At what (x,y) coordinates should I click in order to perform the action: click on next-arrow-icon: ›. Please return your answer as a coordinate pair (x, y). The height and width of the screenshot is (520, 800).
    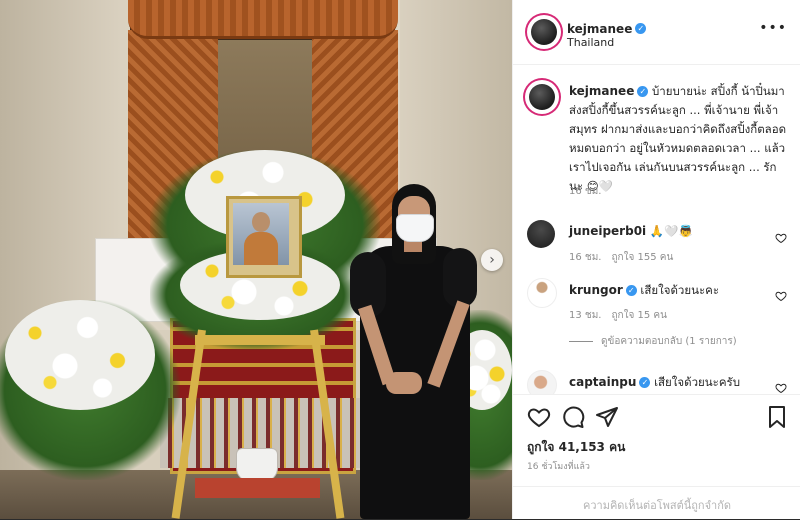
    Looking at the image, I should click on (492, 260).